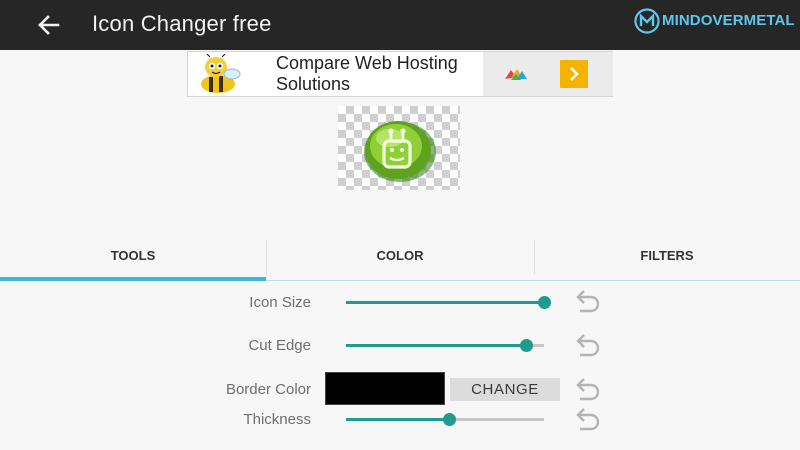  Describe the element at coordinates (367, 73) in the screenshot. I see `ad-headline: Compare Web Hosting Solutions` at that location.